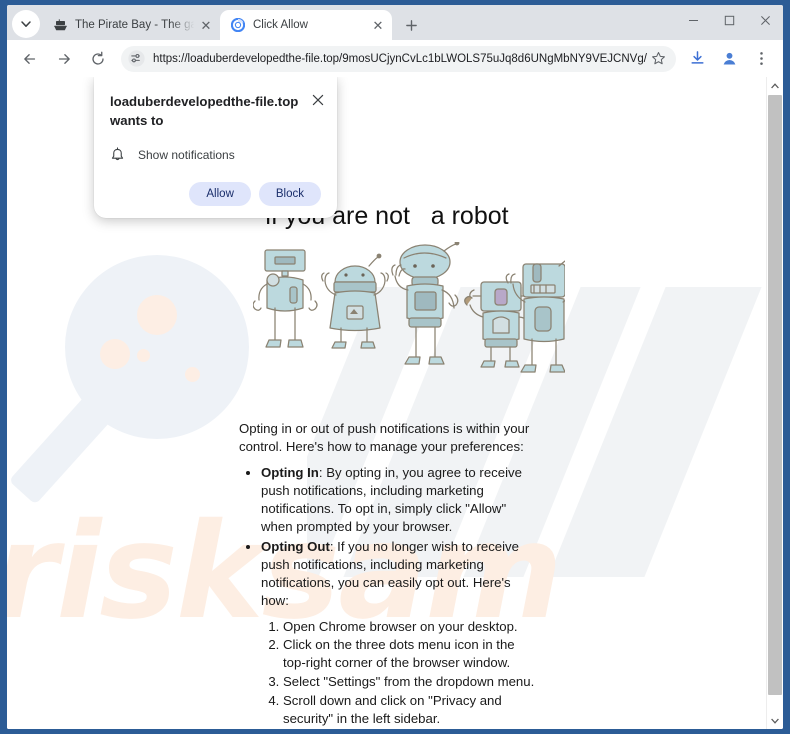 Image resolution: width=790 pixels, height=734 pixels. What do you see at coordinates (295, 546) in the screenshot?
I see `bullet-term: Opting Out` at bounding box center [295, 546].